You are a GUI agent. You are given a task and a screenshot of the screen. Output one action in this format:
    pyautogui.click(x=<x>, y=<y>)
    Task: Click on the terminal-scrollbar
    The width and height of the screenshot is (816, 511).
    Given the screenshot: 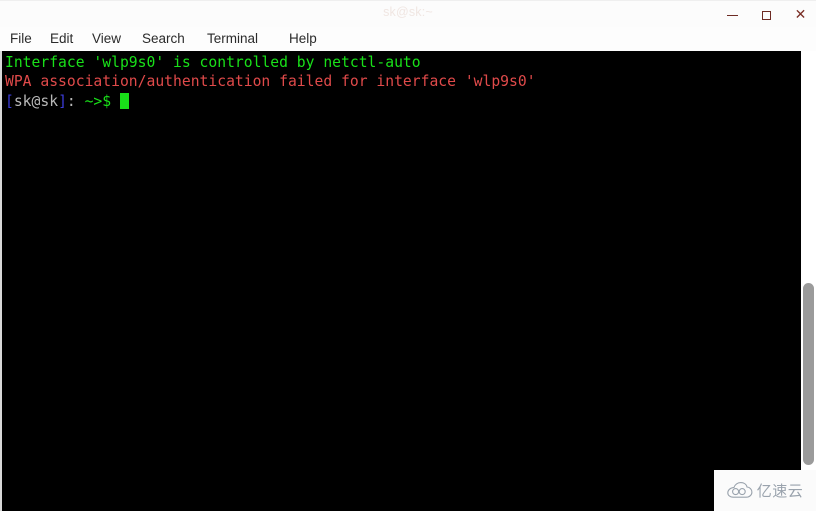 What is the action you would take?
    pyautogui.click(x=808, y=281)
    